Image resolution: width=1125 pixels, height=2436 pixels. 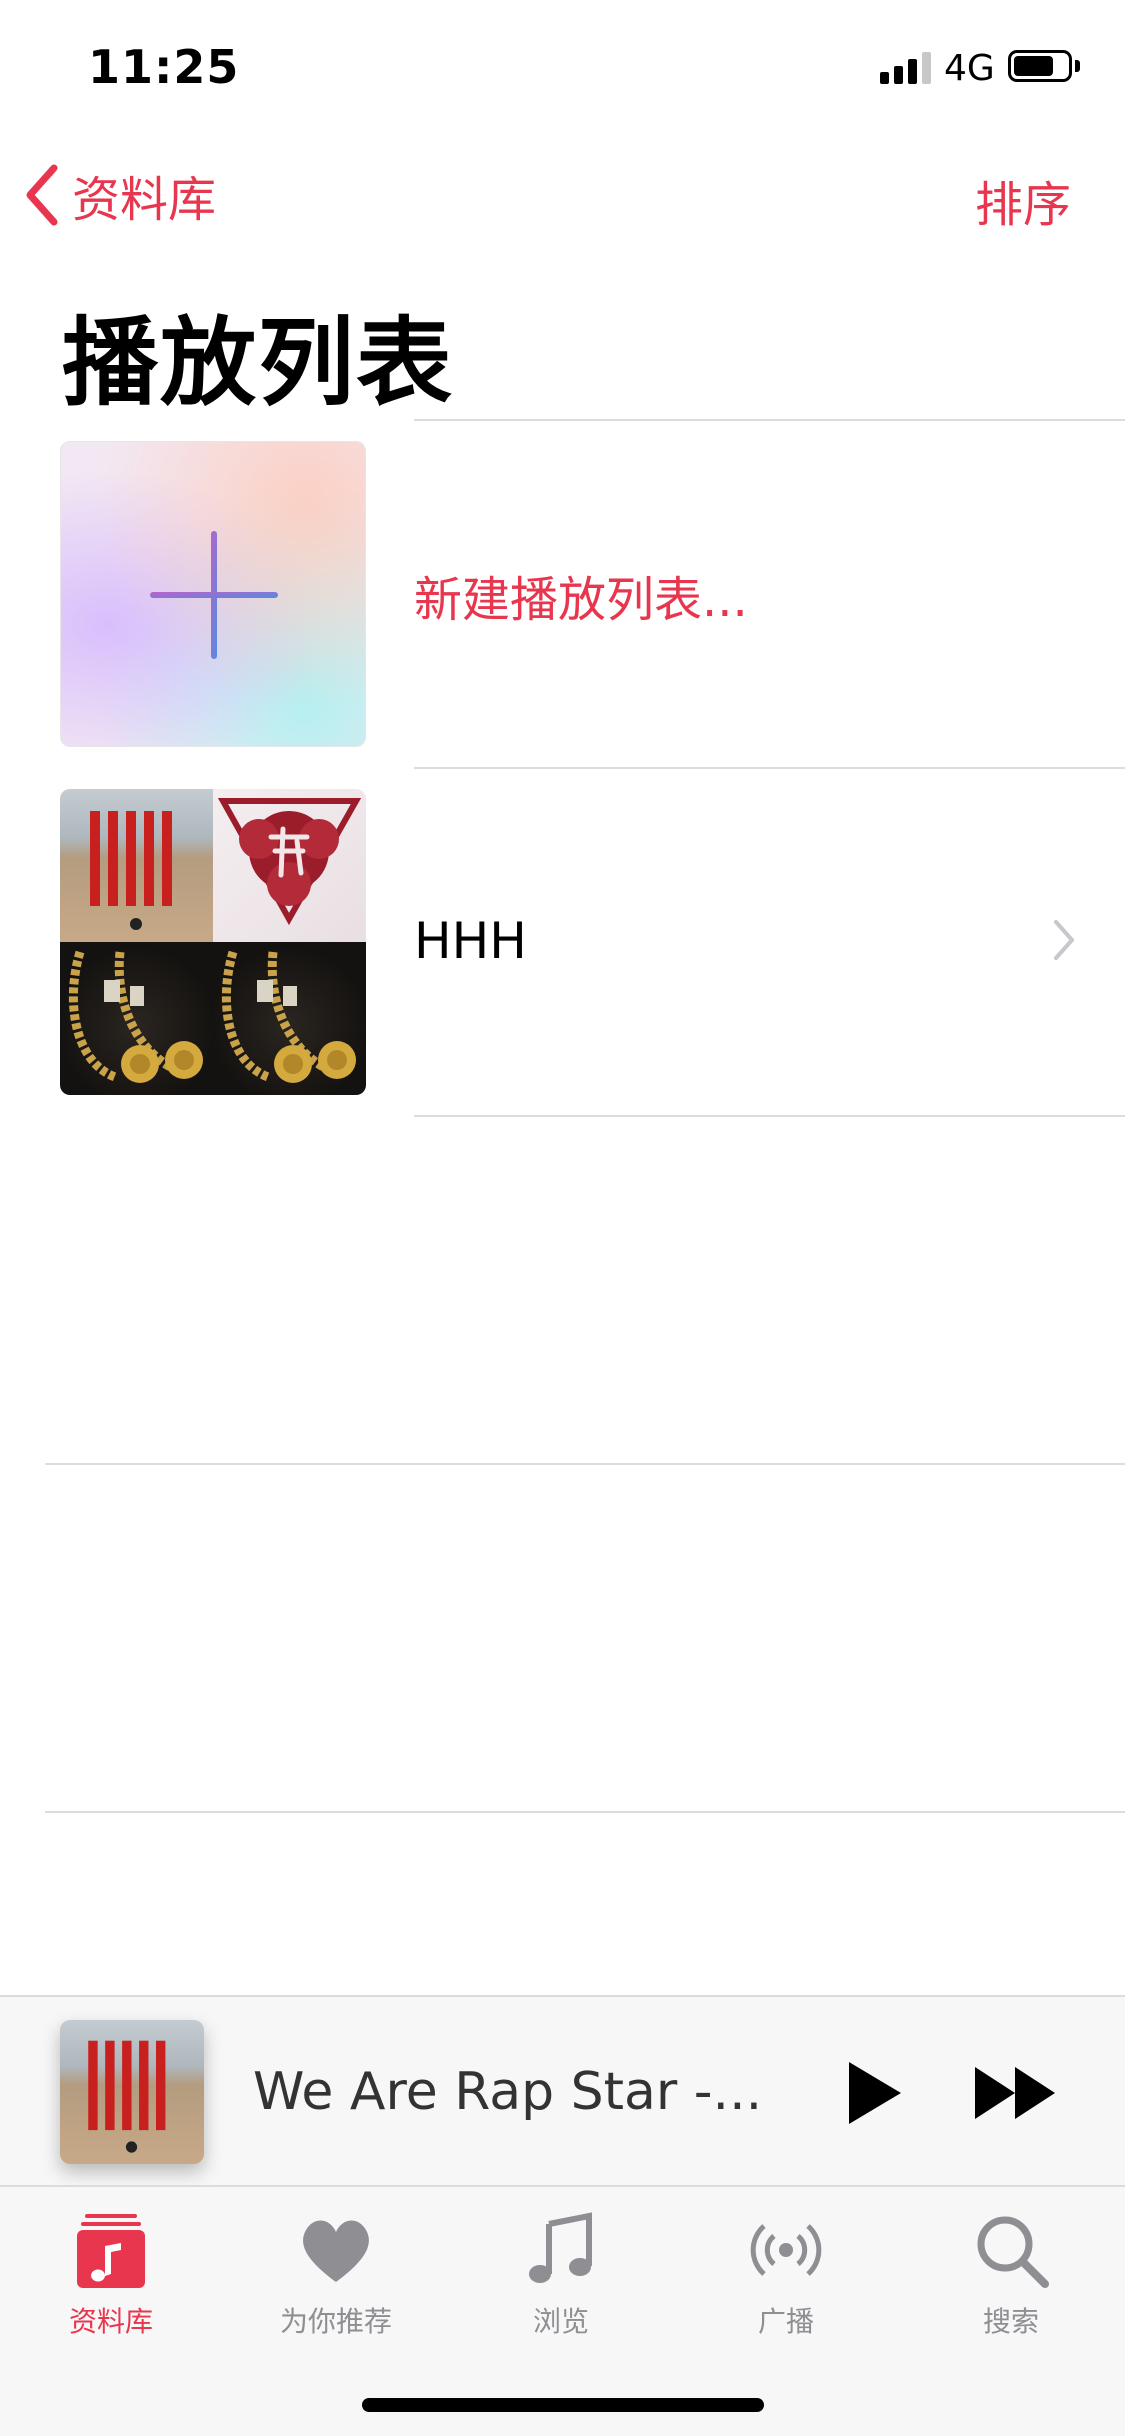 I want to click on album-art-flower, so click(x=289, y=865).